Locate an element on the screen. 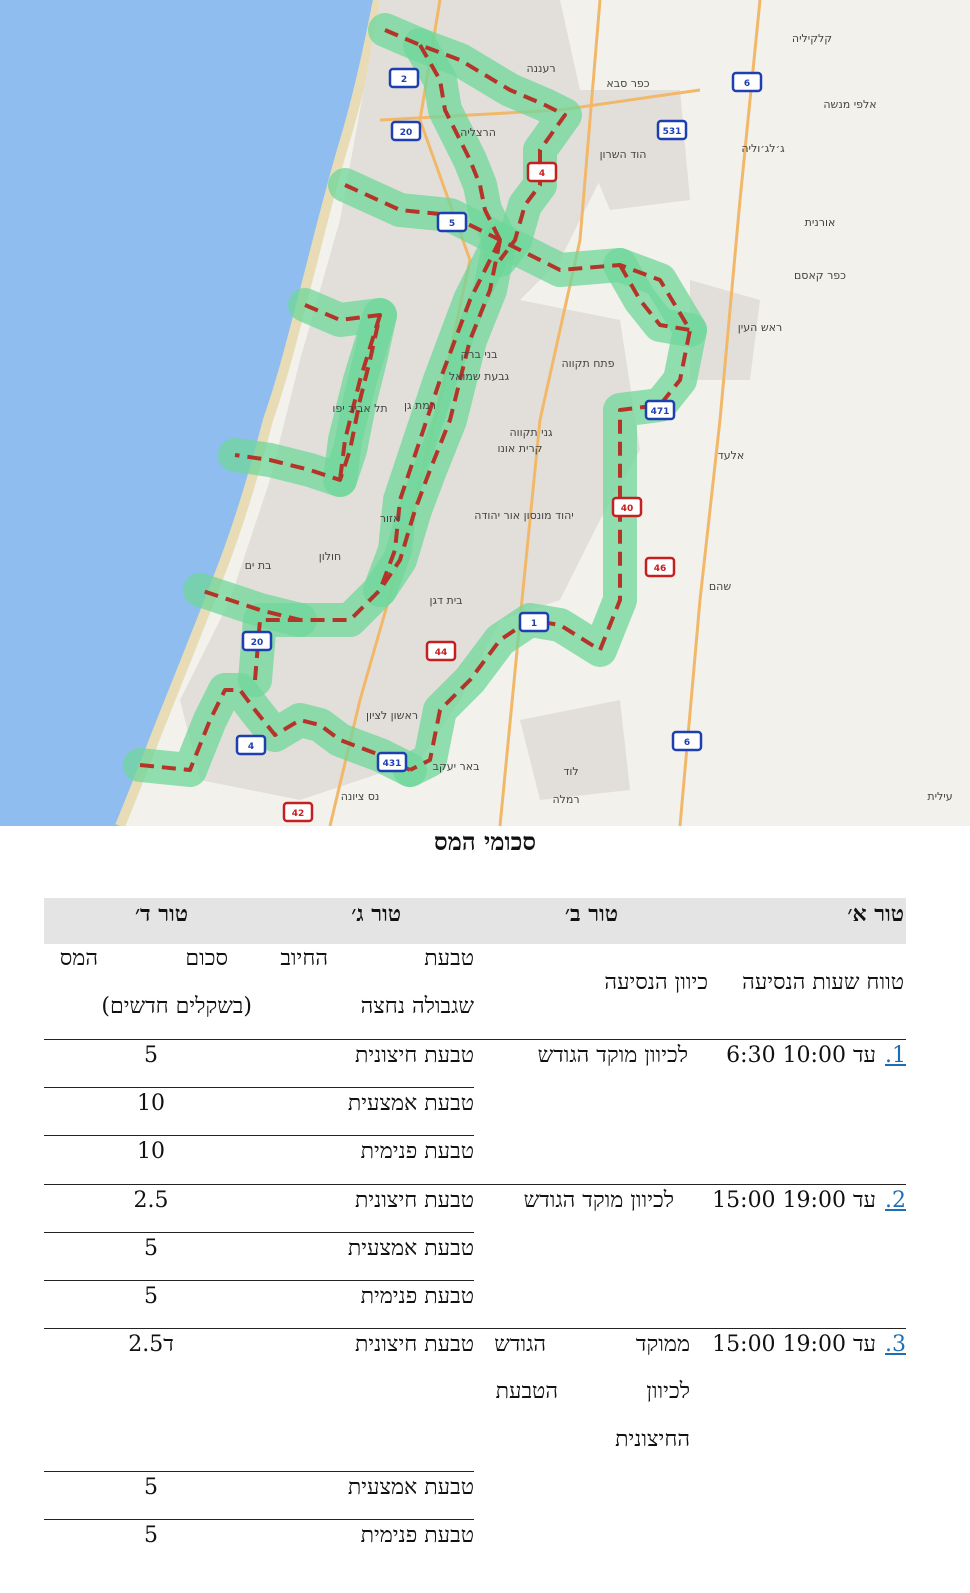  svg-text: 5 is located at coordinates (452, 224).